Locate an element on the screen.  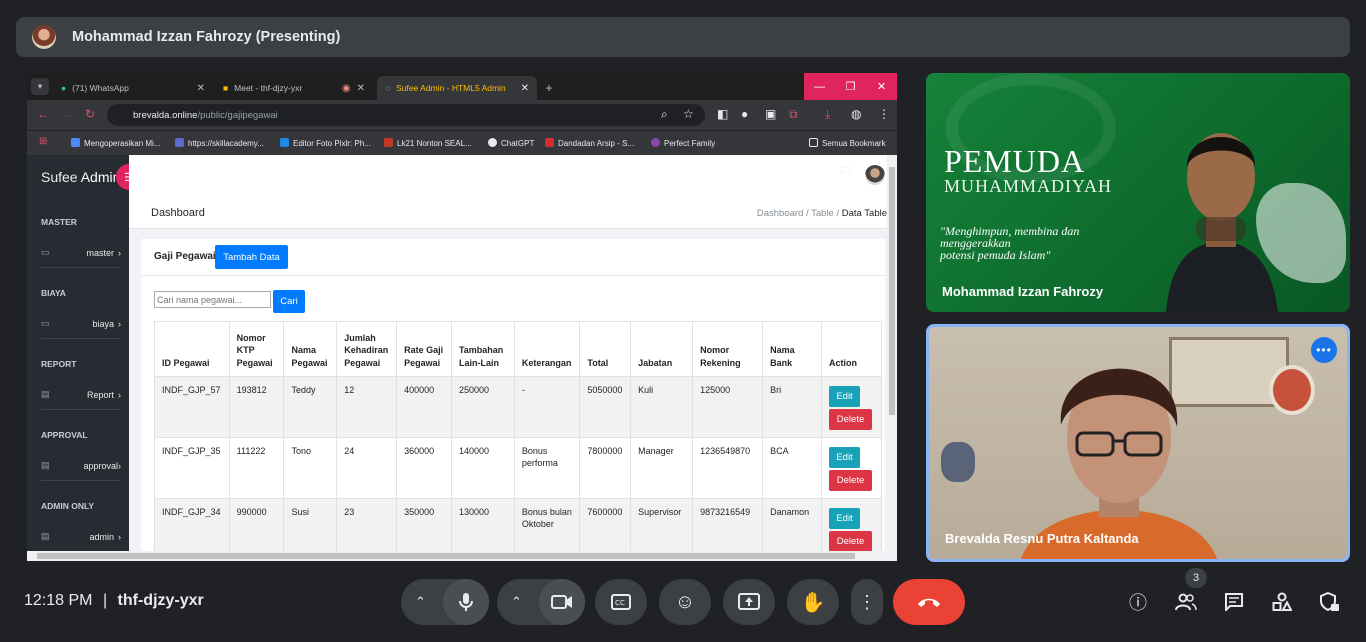
sidebar-section: MASTER is located at coordinates (59, 222).